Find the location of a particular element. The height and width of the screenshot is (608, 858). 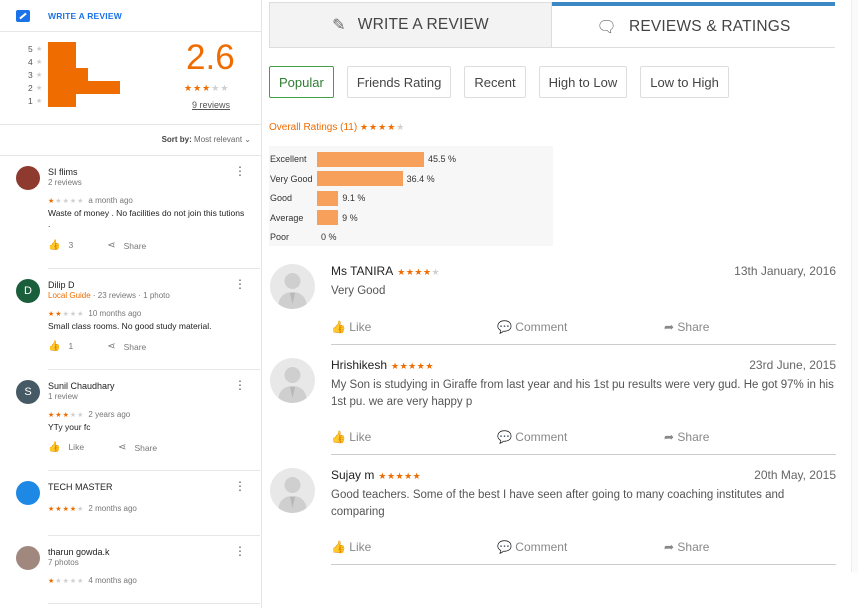

review-date: 23rd June, 2015 is located at coordinates (792, 365).